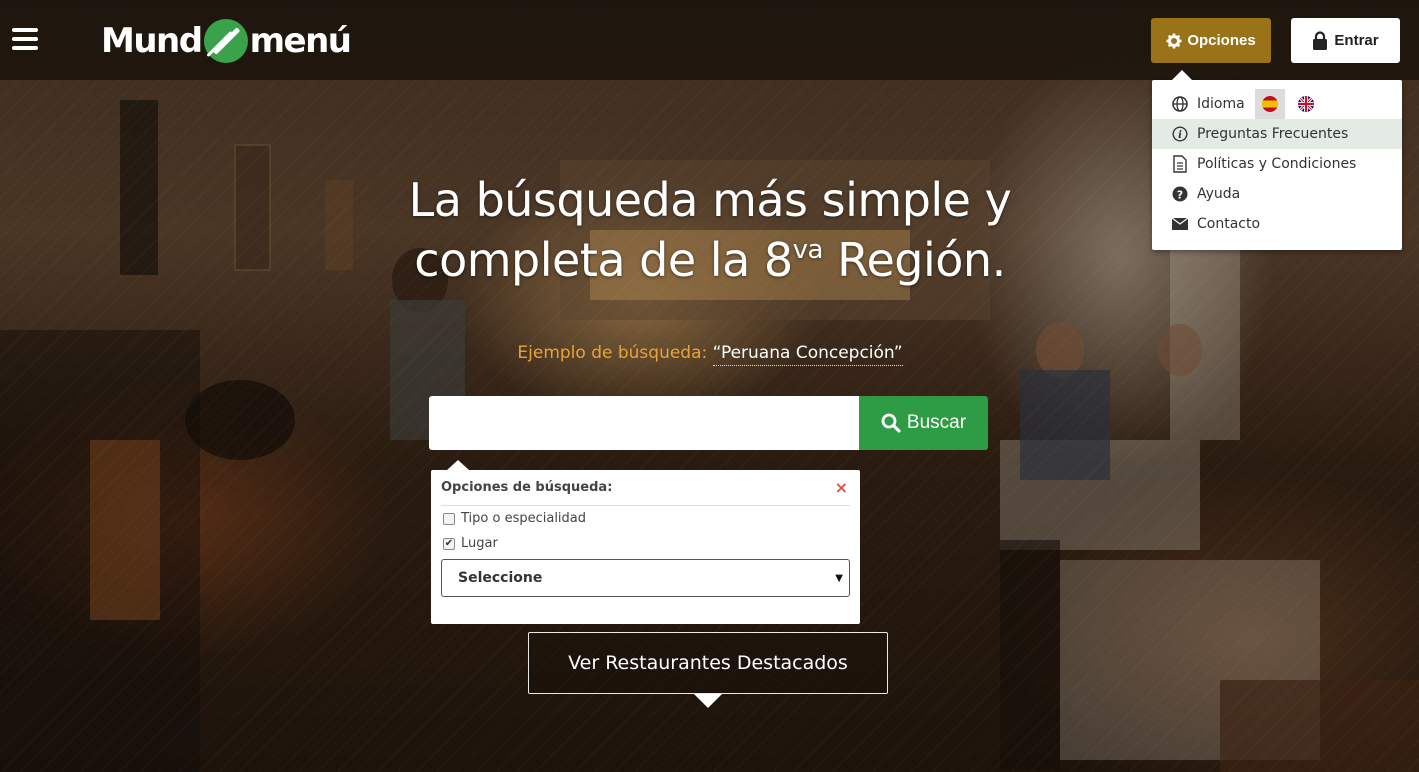  I want to click on language-option-en, so click(1306, 104).